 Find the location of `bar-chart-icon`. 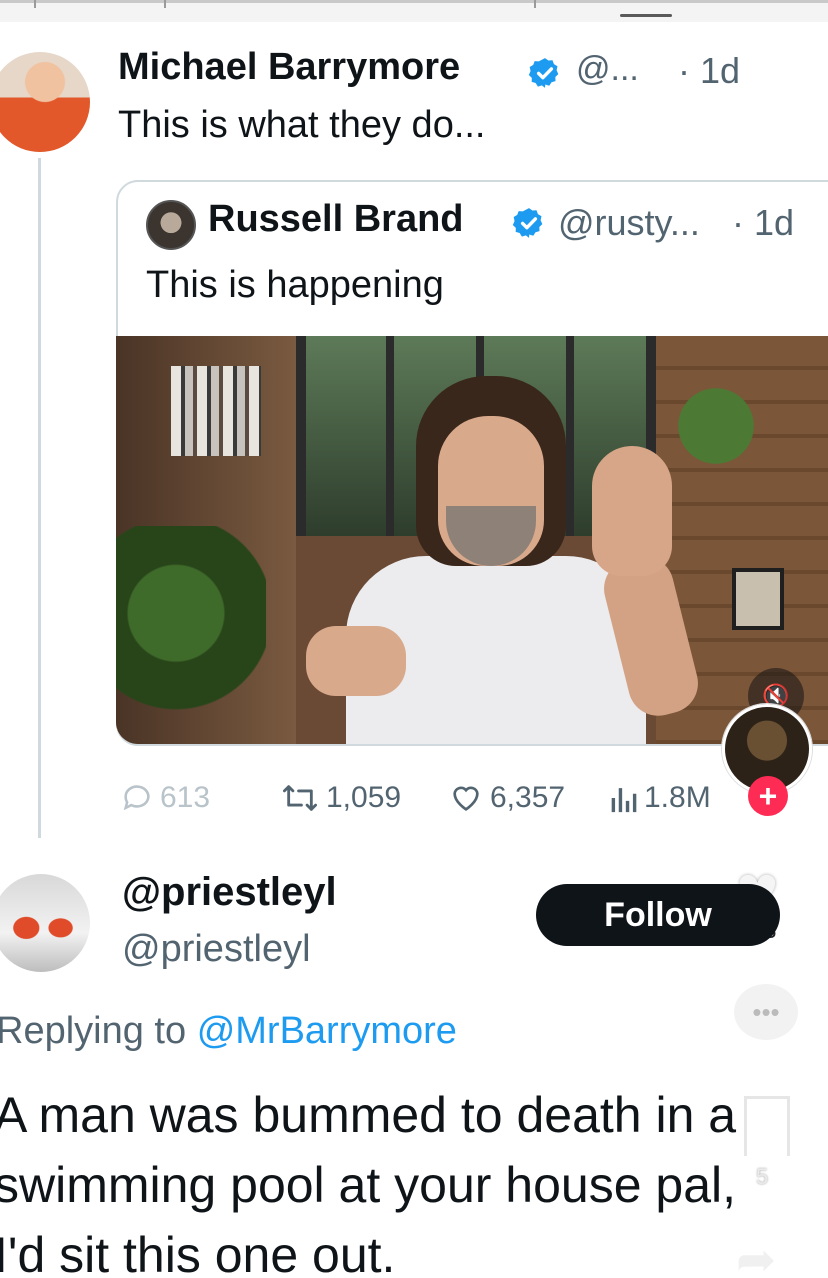

bar-chart-icon is located at coordinates (624, 800).